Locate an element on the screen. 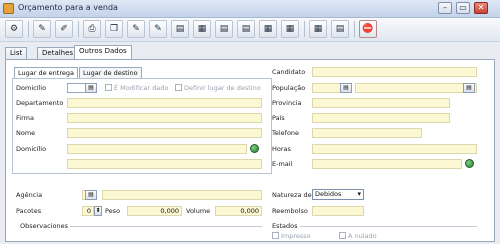 This screenshot has height=244, width=500. modificar-checkbox is located at coordinates (108, 87).